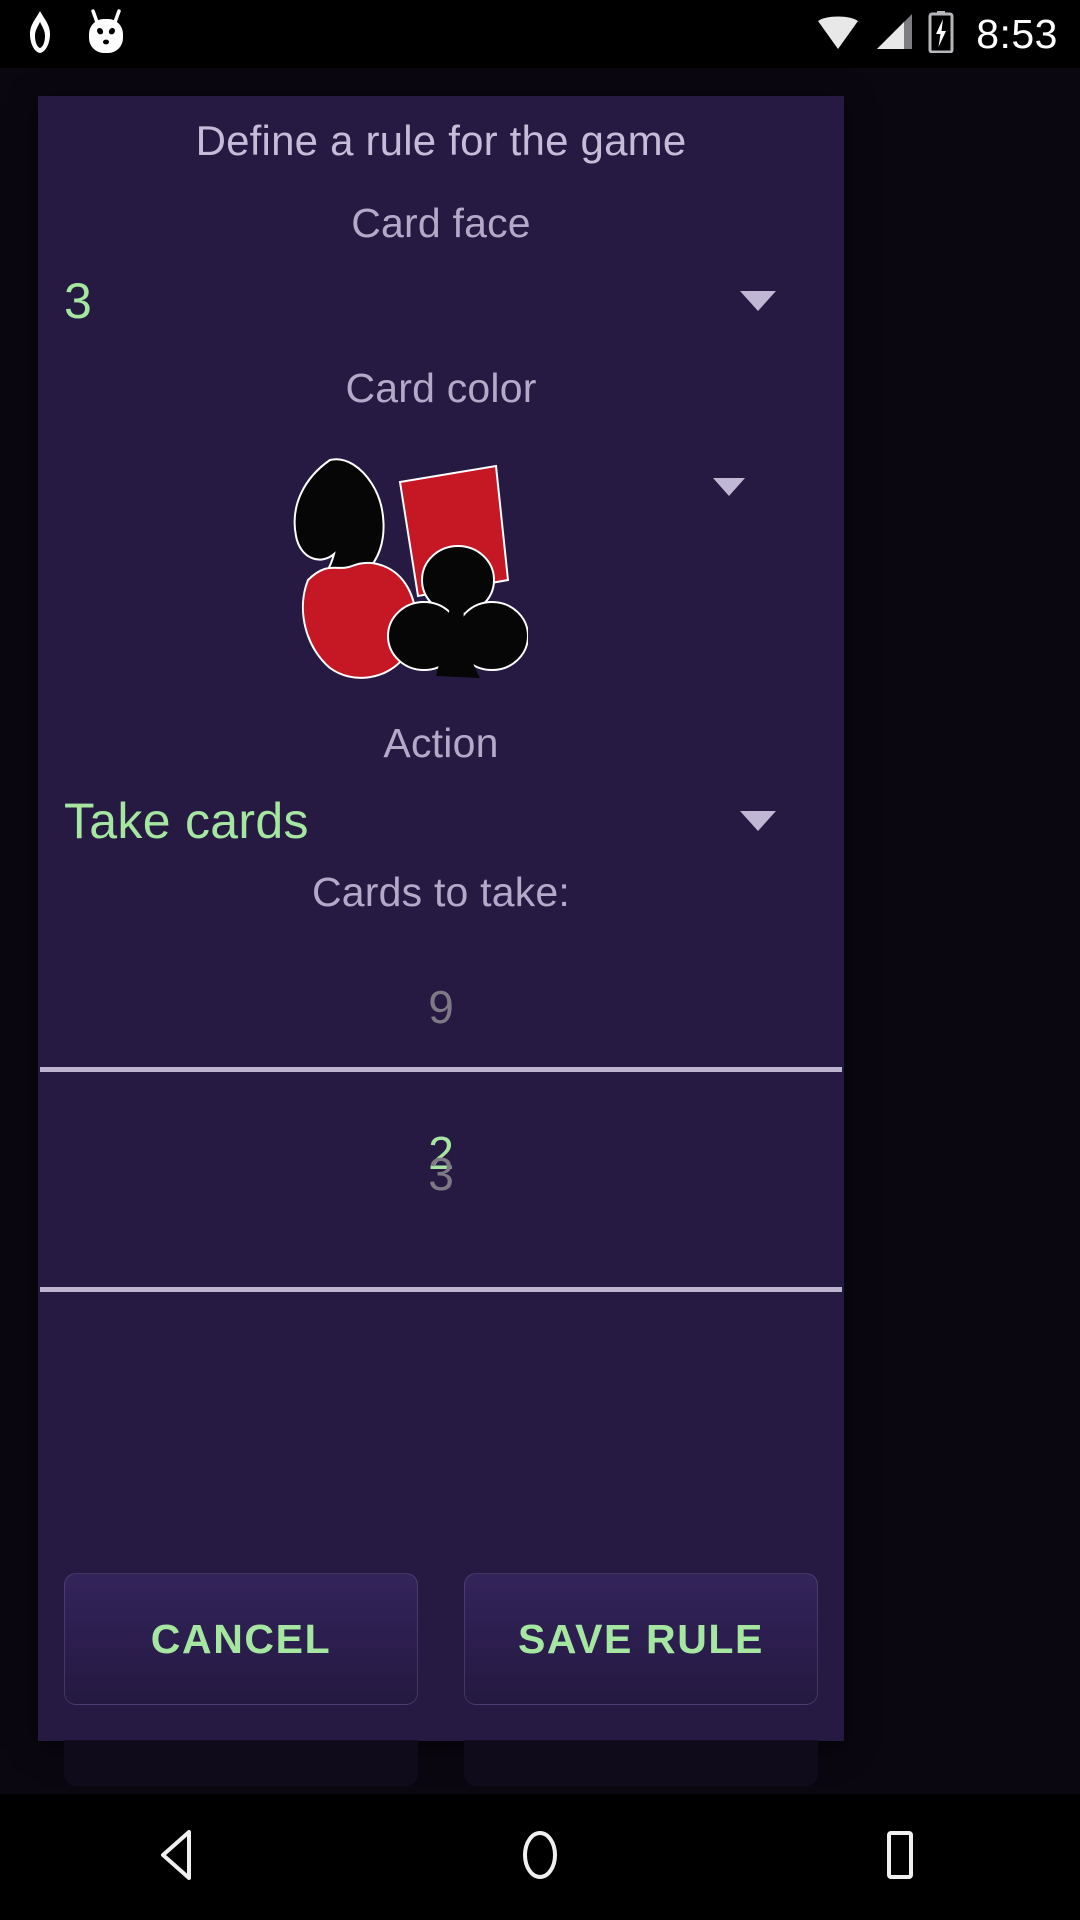  What do you see at coordinates (641, 1639) in the screenshot?
I see `save-rule-button: SAVE RULE` at bounding box center [641, 1639].